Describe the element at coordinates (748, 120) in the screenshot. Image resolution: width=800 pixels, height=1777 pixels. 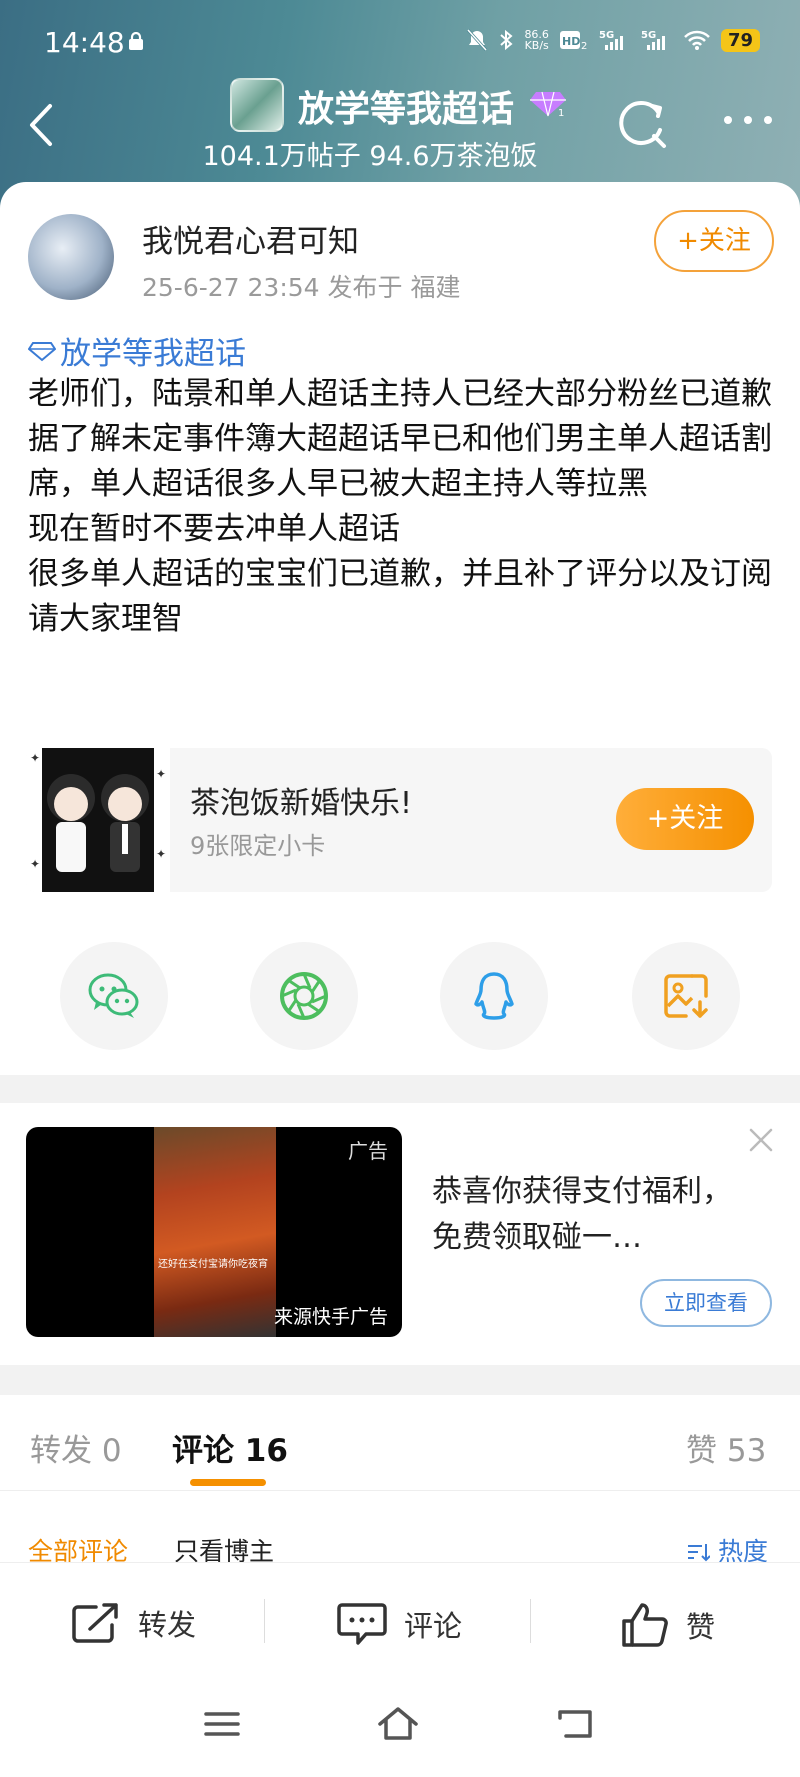
I see `more-options-icon` at that location.